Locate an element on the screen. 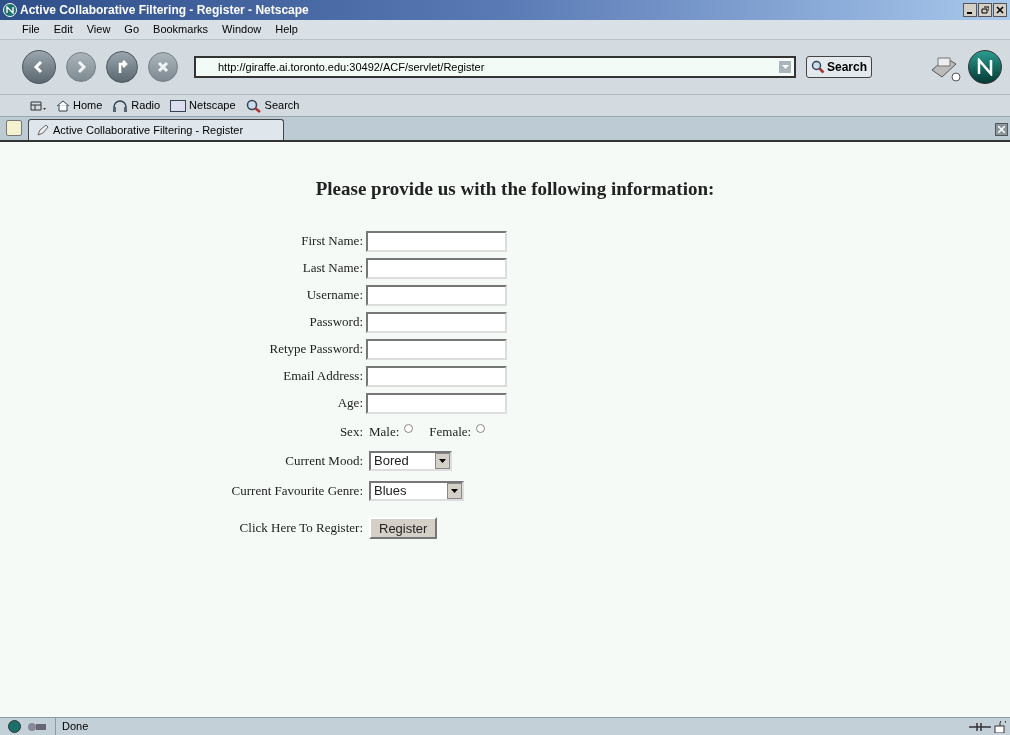 The image size is (1010, 735). page-heading: Please provide us with the following information: is located at coordinates (515, 189).